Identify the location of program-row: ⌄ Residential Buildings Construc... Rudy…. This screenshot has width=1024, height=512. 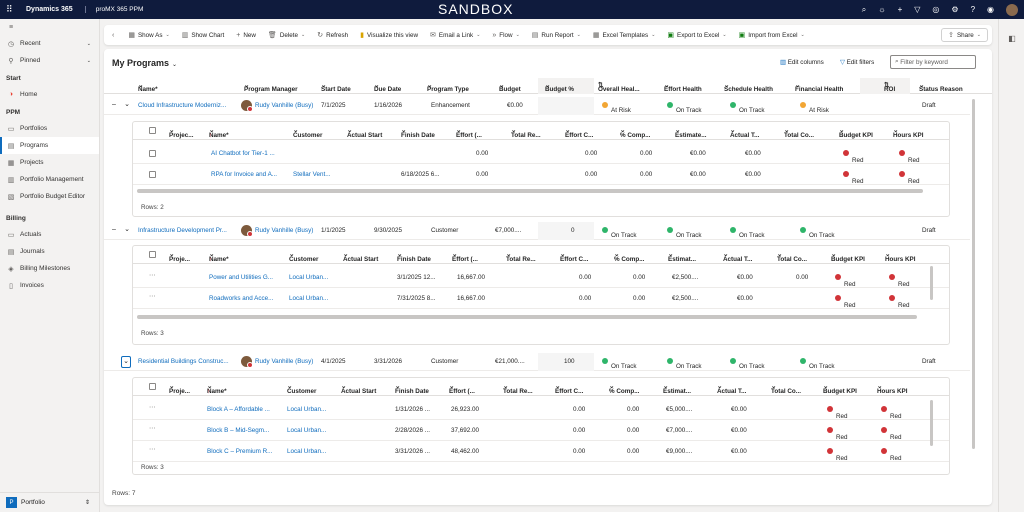
(537, 362).